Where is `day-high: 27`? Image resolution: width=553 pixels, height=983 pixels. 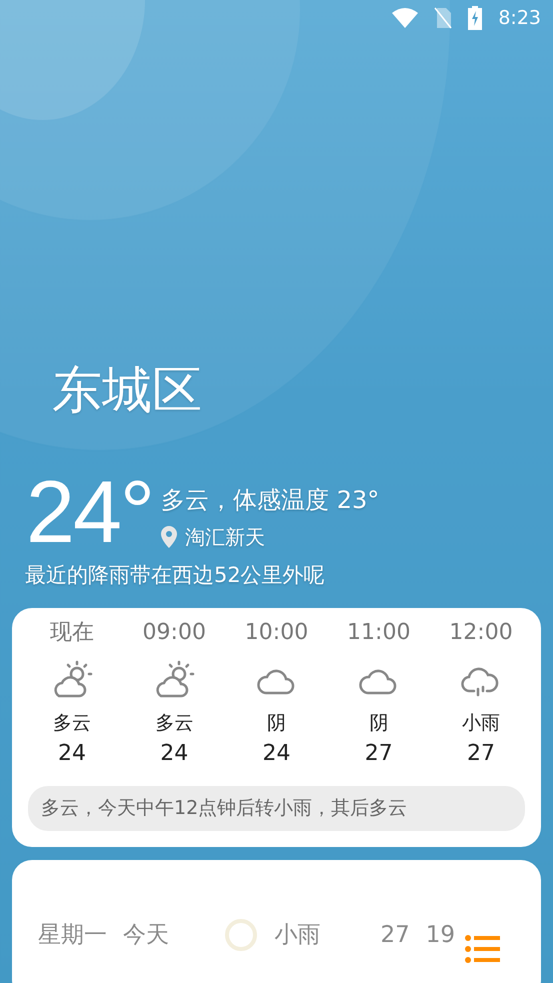 day-high: 27 is located at coordinates (395, 935).